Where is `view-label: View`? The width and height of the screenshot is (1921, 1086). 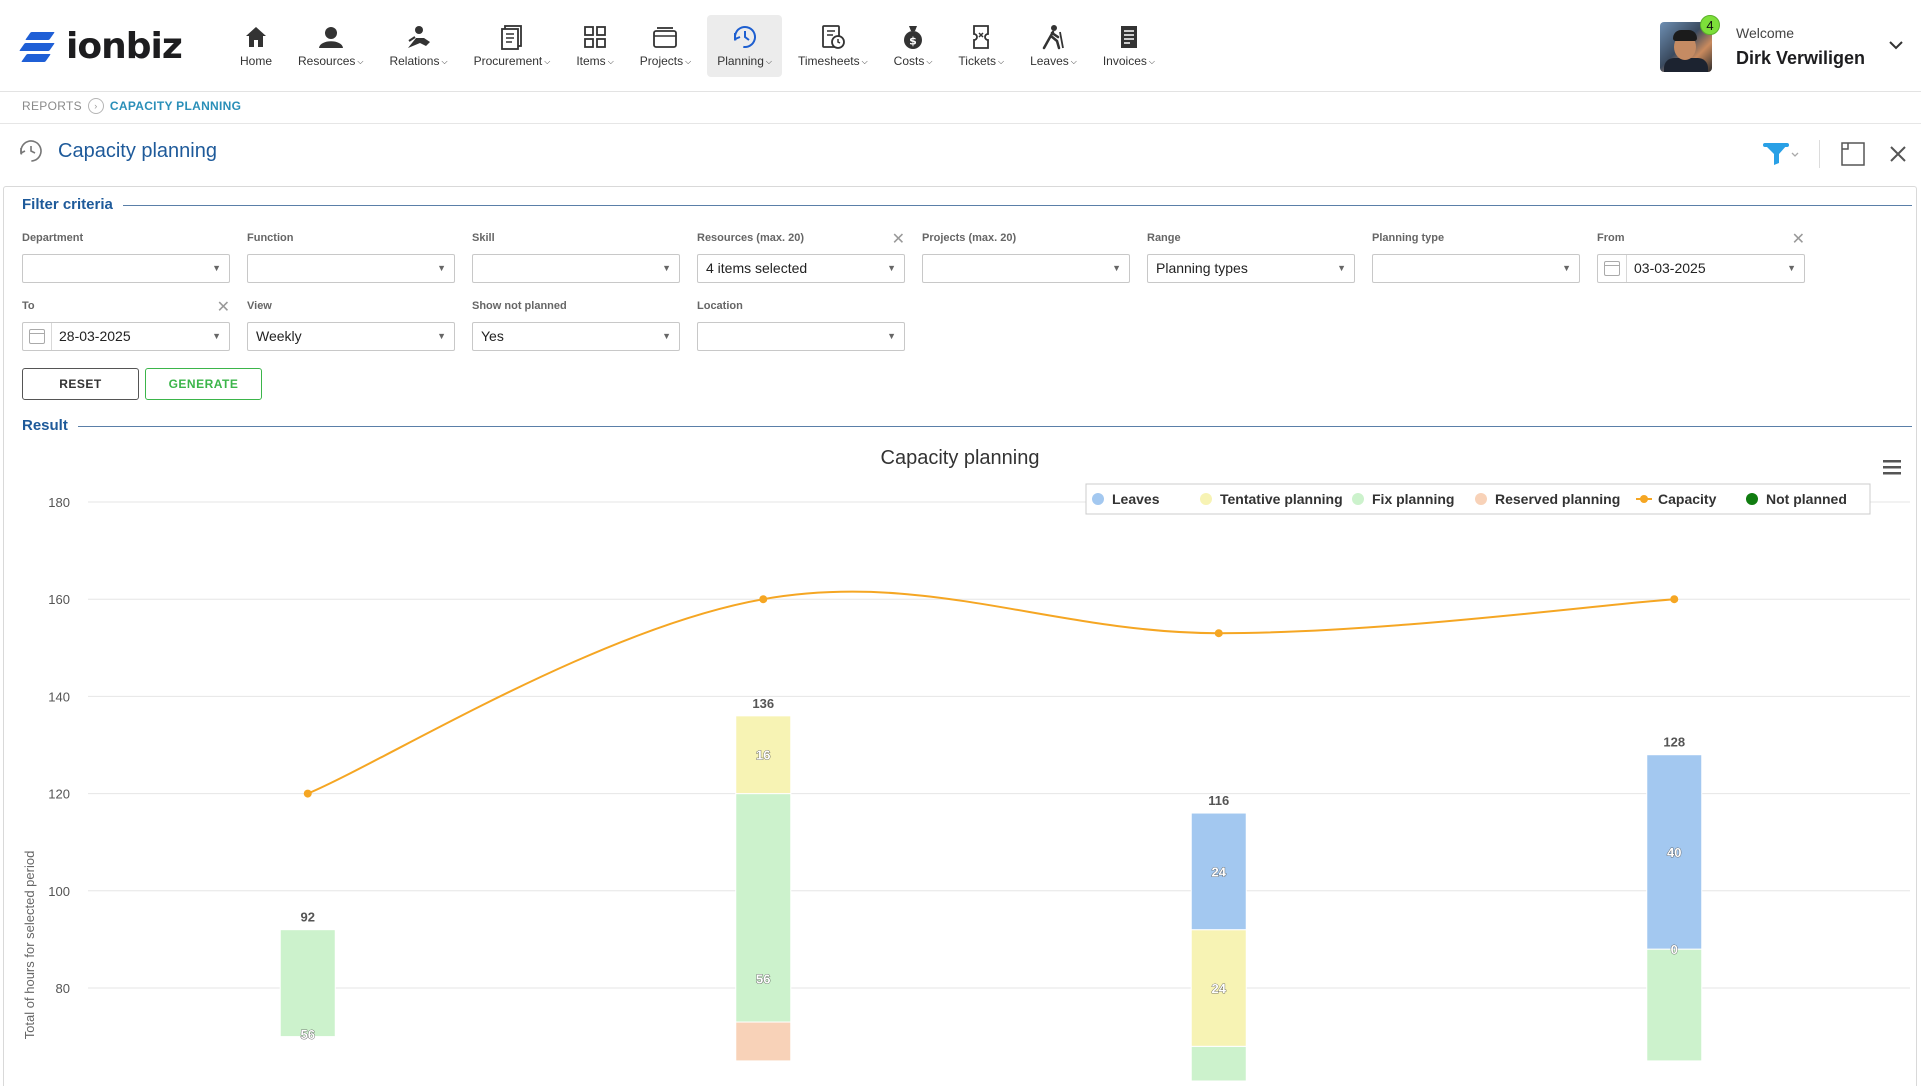 view-label: View is located at coordinates (259, 306).